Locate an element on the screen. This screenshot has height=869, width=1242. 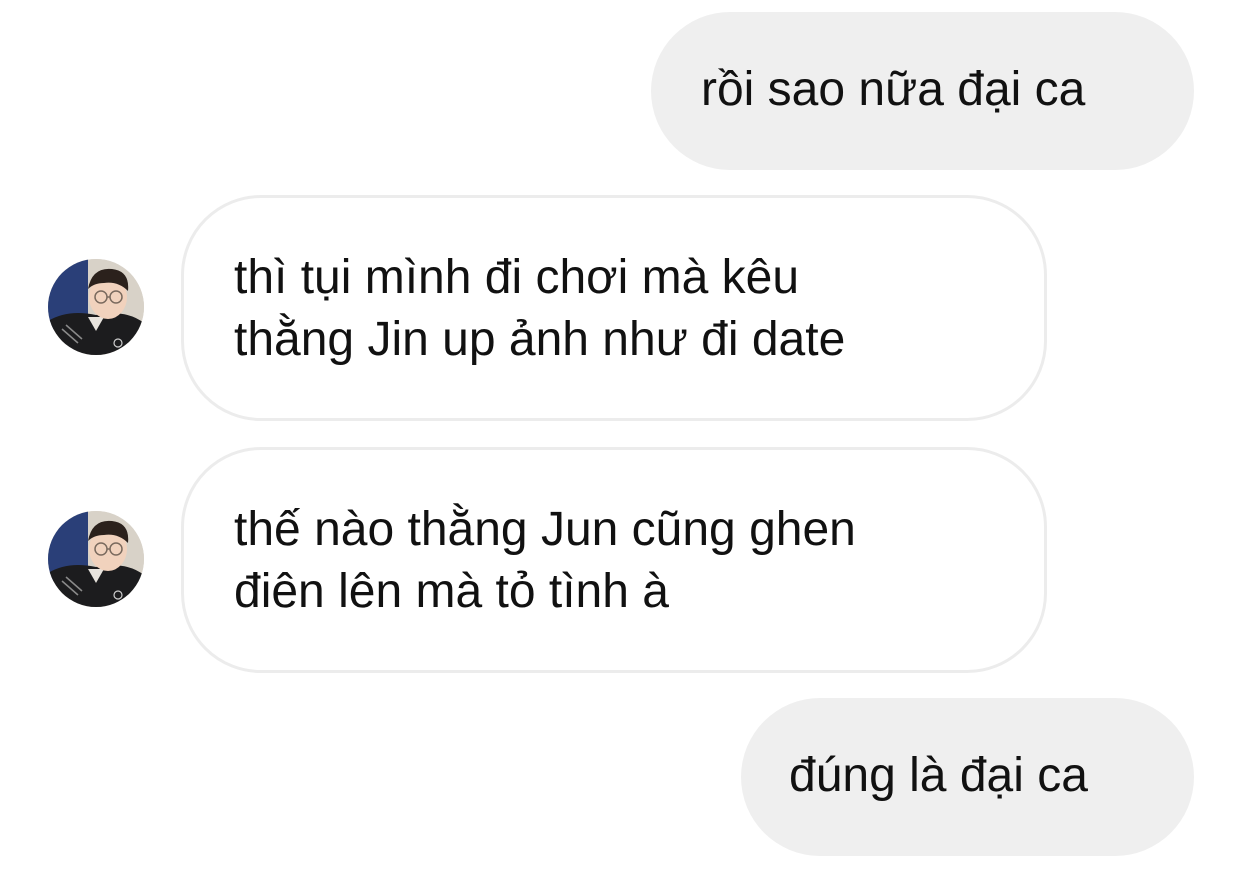
message-text-line: thằng Jin up ảnh như đi date is located at coordinates (540, 339).